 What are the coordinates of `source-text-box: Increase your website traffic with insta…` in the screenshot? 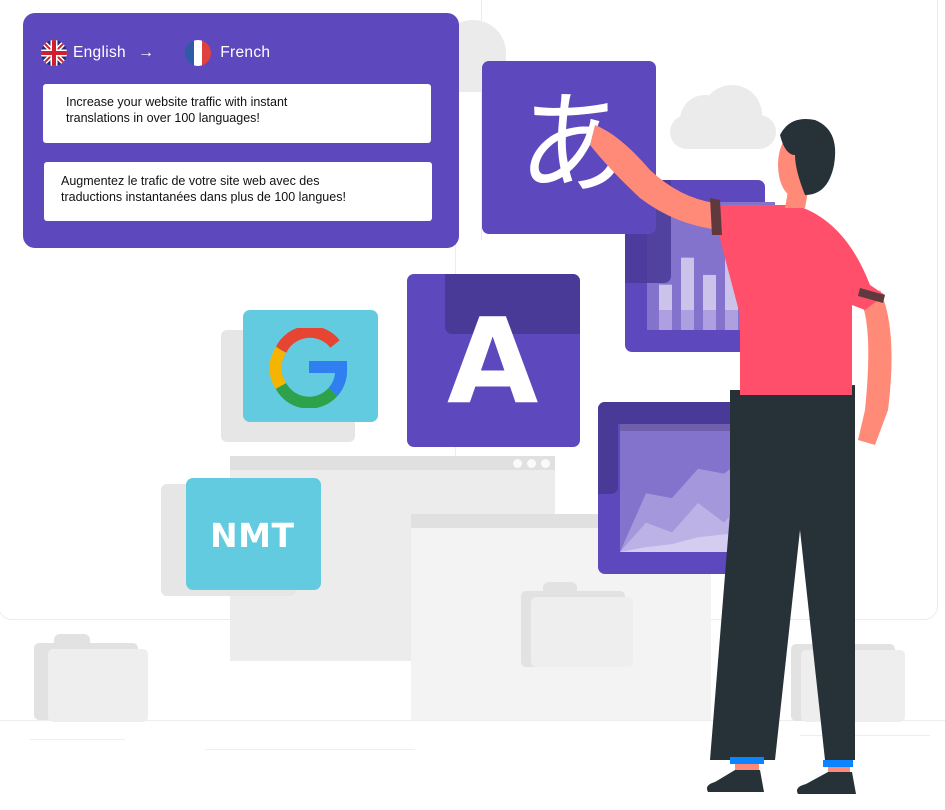 It's located at (237, 113).